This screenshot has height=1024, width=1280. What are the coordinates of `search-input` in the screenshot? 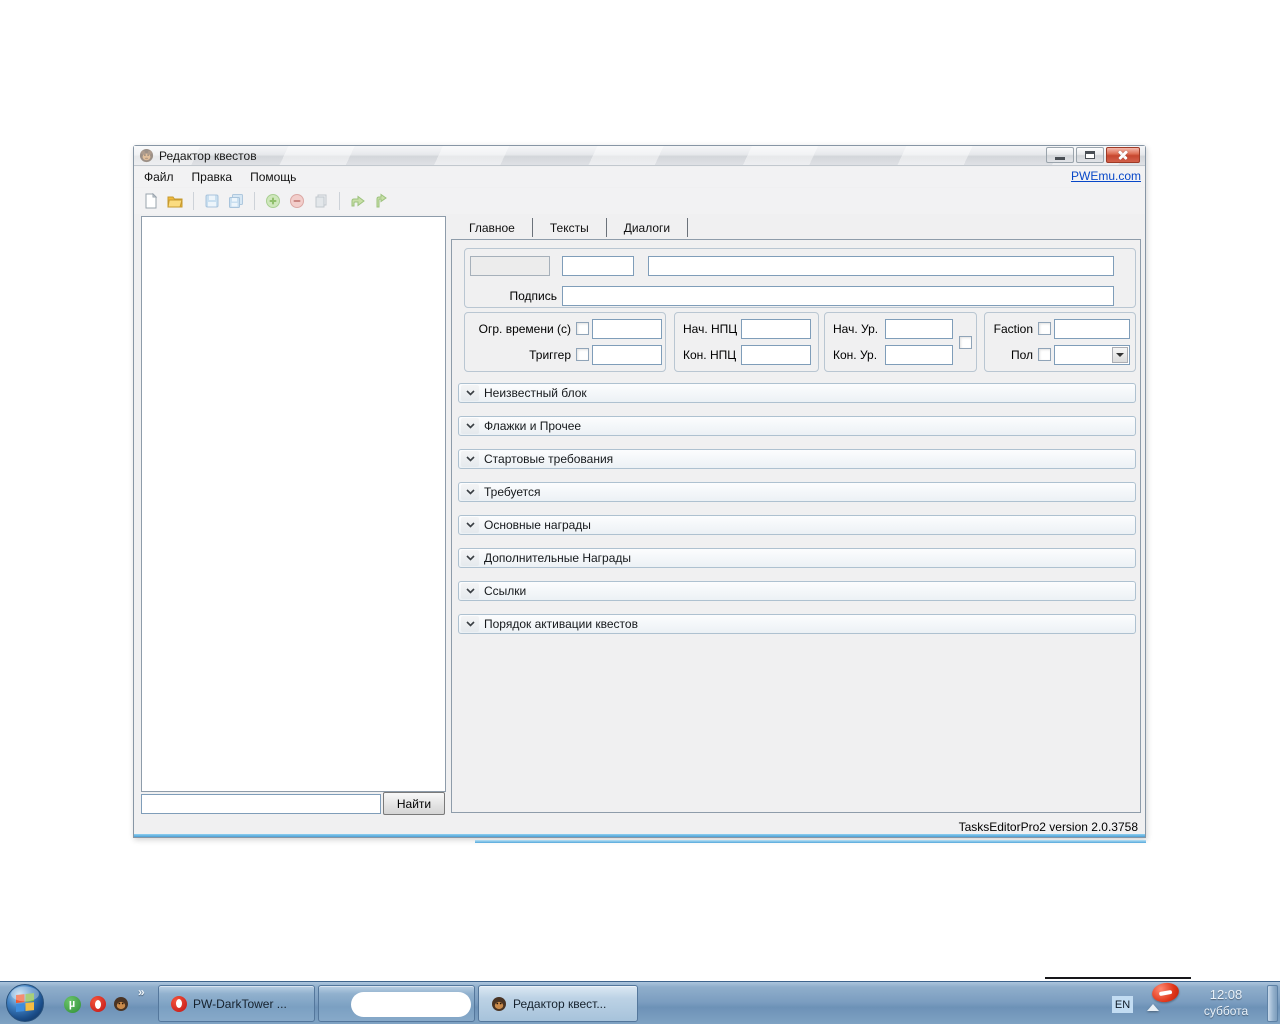 It's located at (261, 804).